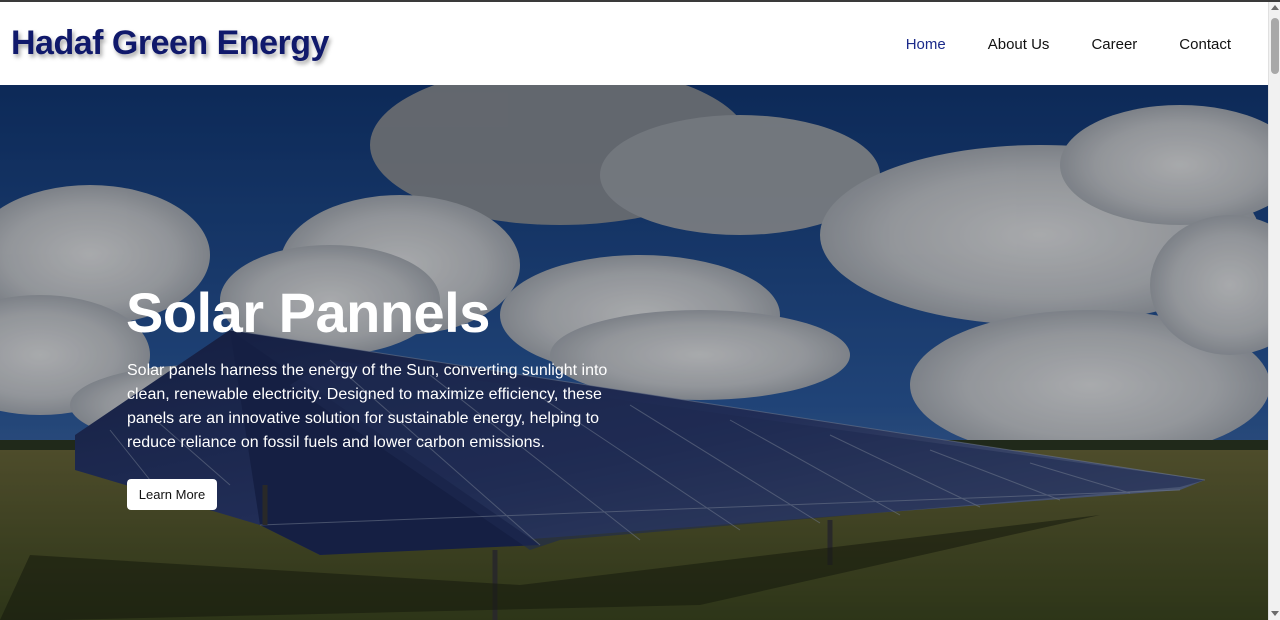 Image resolution: width=1280 pixels, height=620 pixels. What do you see at coordinates (170, 43) in the screenshot?
I see `brand-logo: Hadaf Green Energy` at bounding box center [170, 43].